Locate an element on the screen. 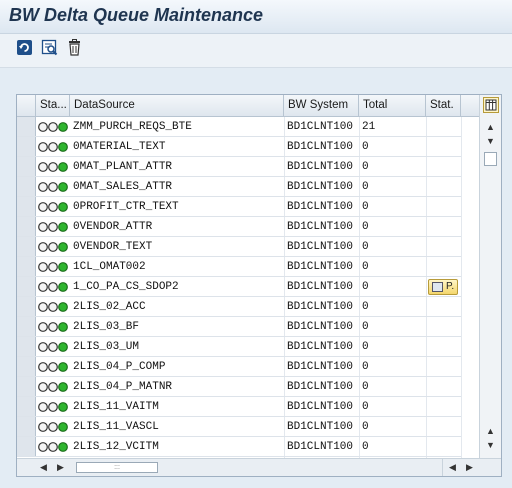 This screenshot has height=488, width=512. layout-config-icon is located at coordinates (491, 105).